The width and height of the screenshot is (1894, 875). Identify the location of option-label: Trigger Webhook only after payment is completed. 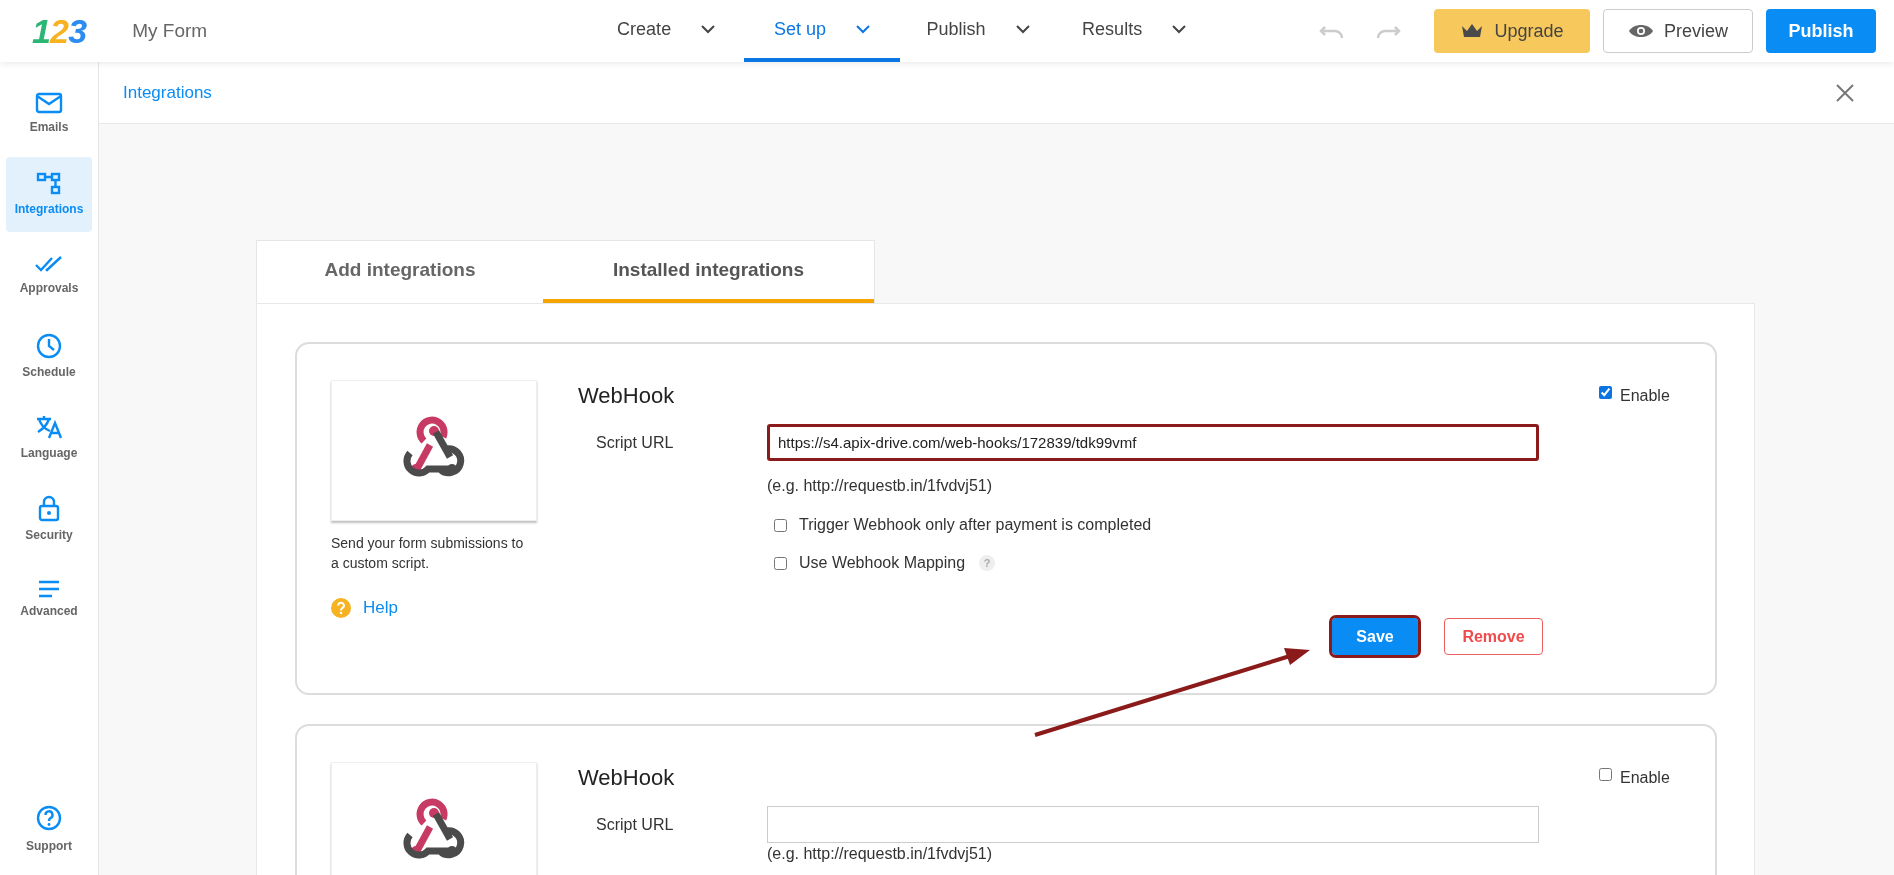
(975, 525).